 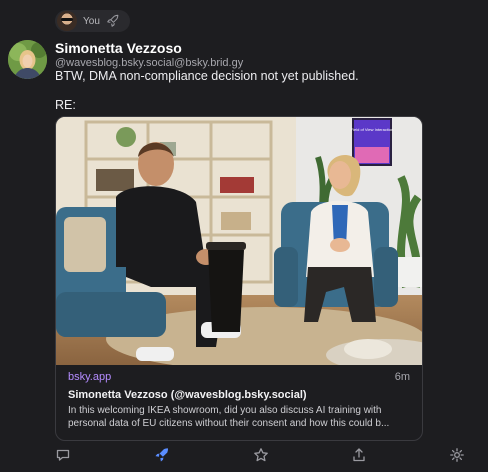 I want to click on post-reply-marker: RE:, so click(x=65, y=105).